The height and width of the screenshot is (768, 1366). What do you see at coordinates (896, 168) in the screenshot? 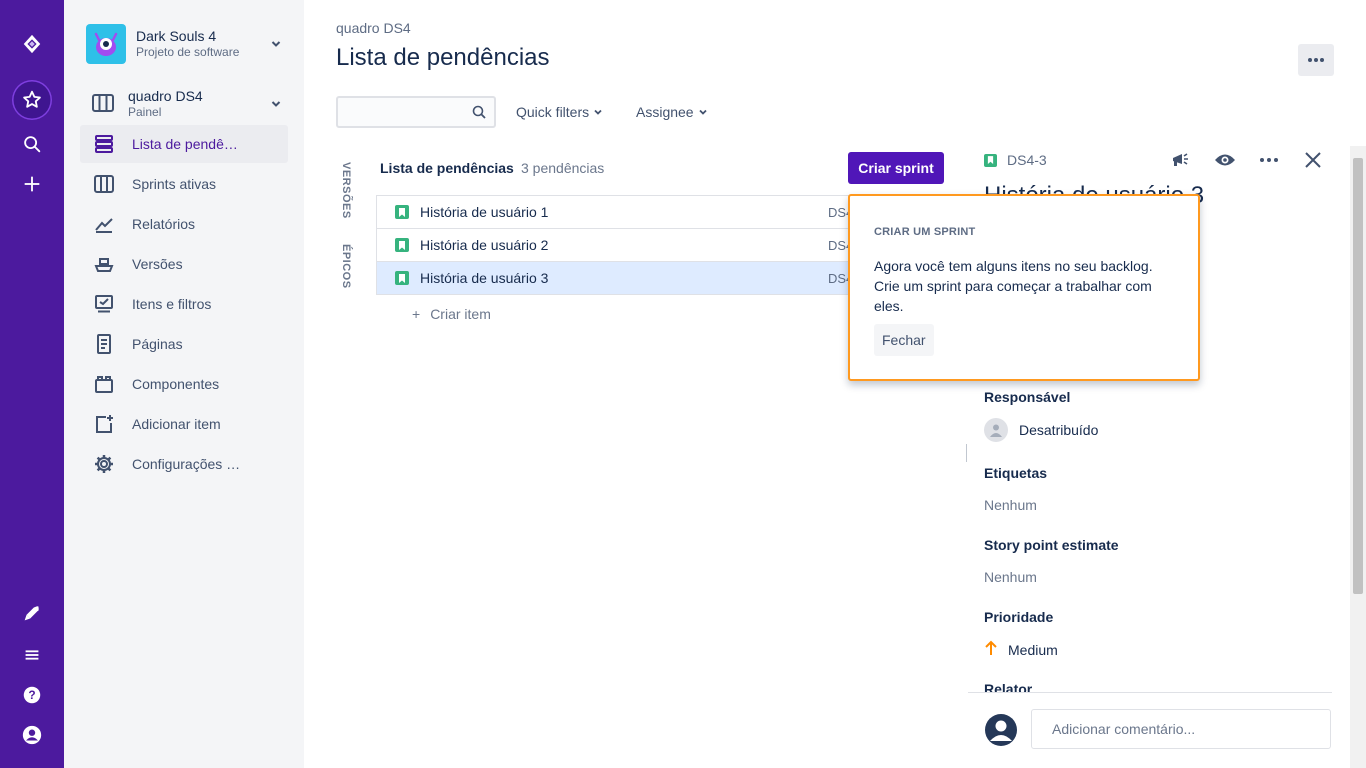
I see `create-sprint-button: Criar sprint` at bounding box center [896, 168].